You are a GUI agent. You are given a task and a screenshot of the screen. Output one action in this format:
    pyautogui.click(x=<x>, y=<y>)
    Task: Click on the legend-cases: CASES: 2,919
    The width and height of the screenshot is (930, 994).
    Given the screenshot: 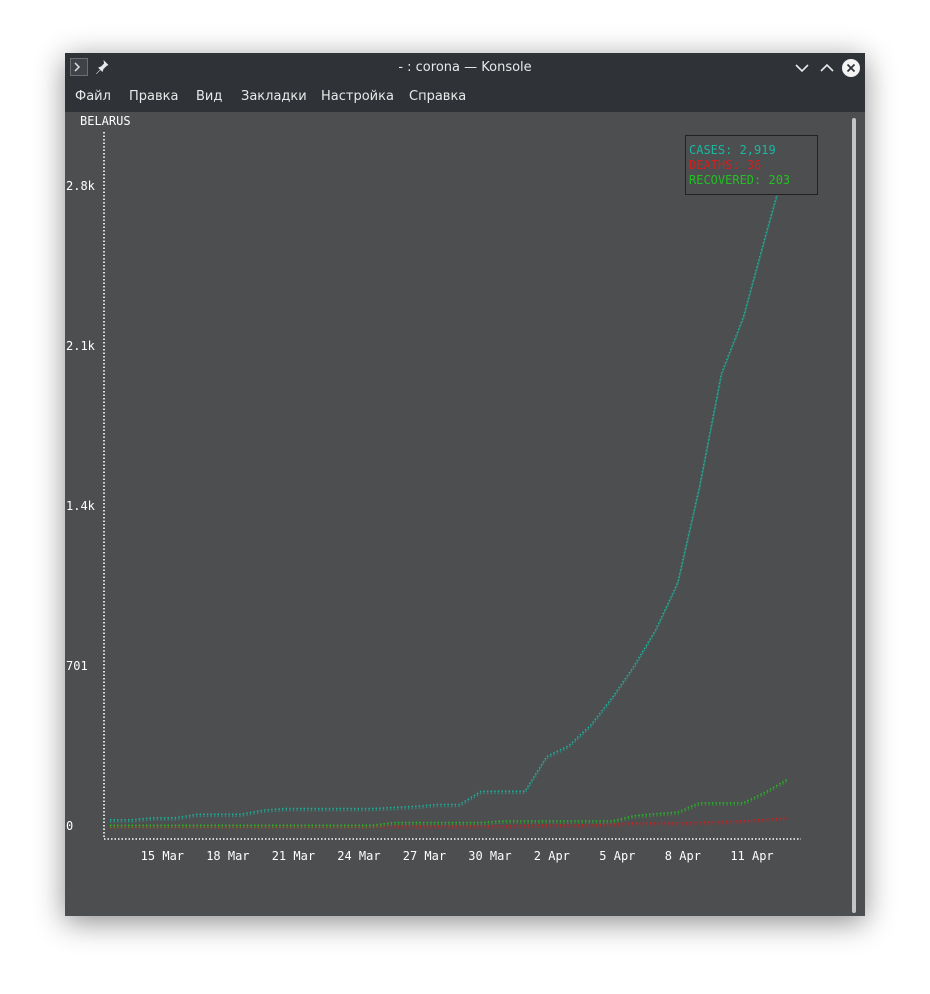 What is the action you would take?
    pyautogui.click(x=732, y=150)
    